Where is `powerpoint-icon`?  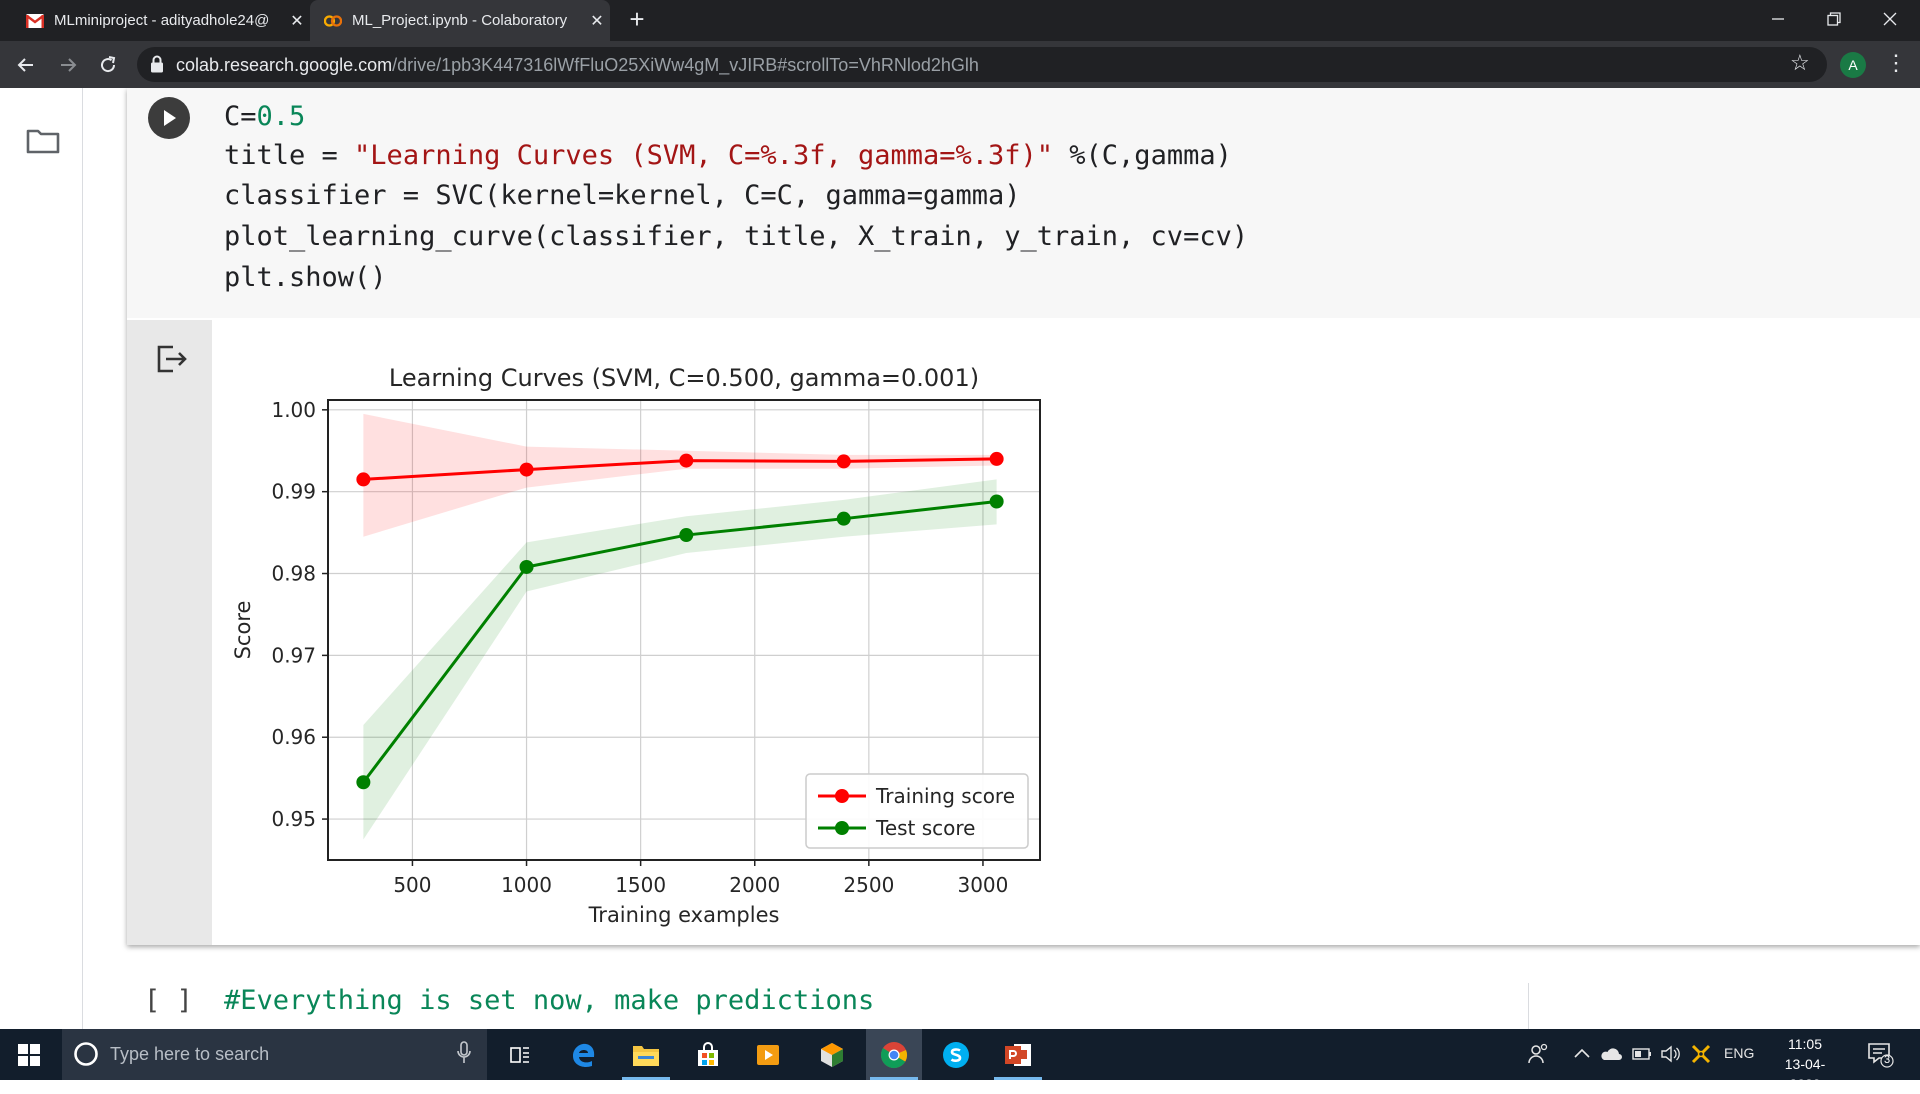
powerpoint-icon is located at coordinates (1018, 1054).